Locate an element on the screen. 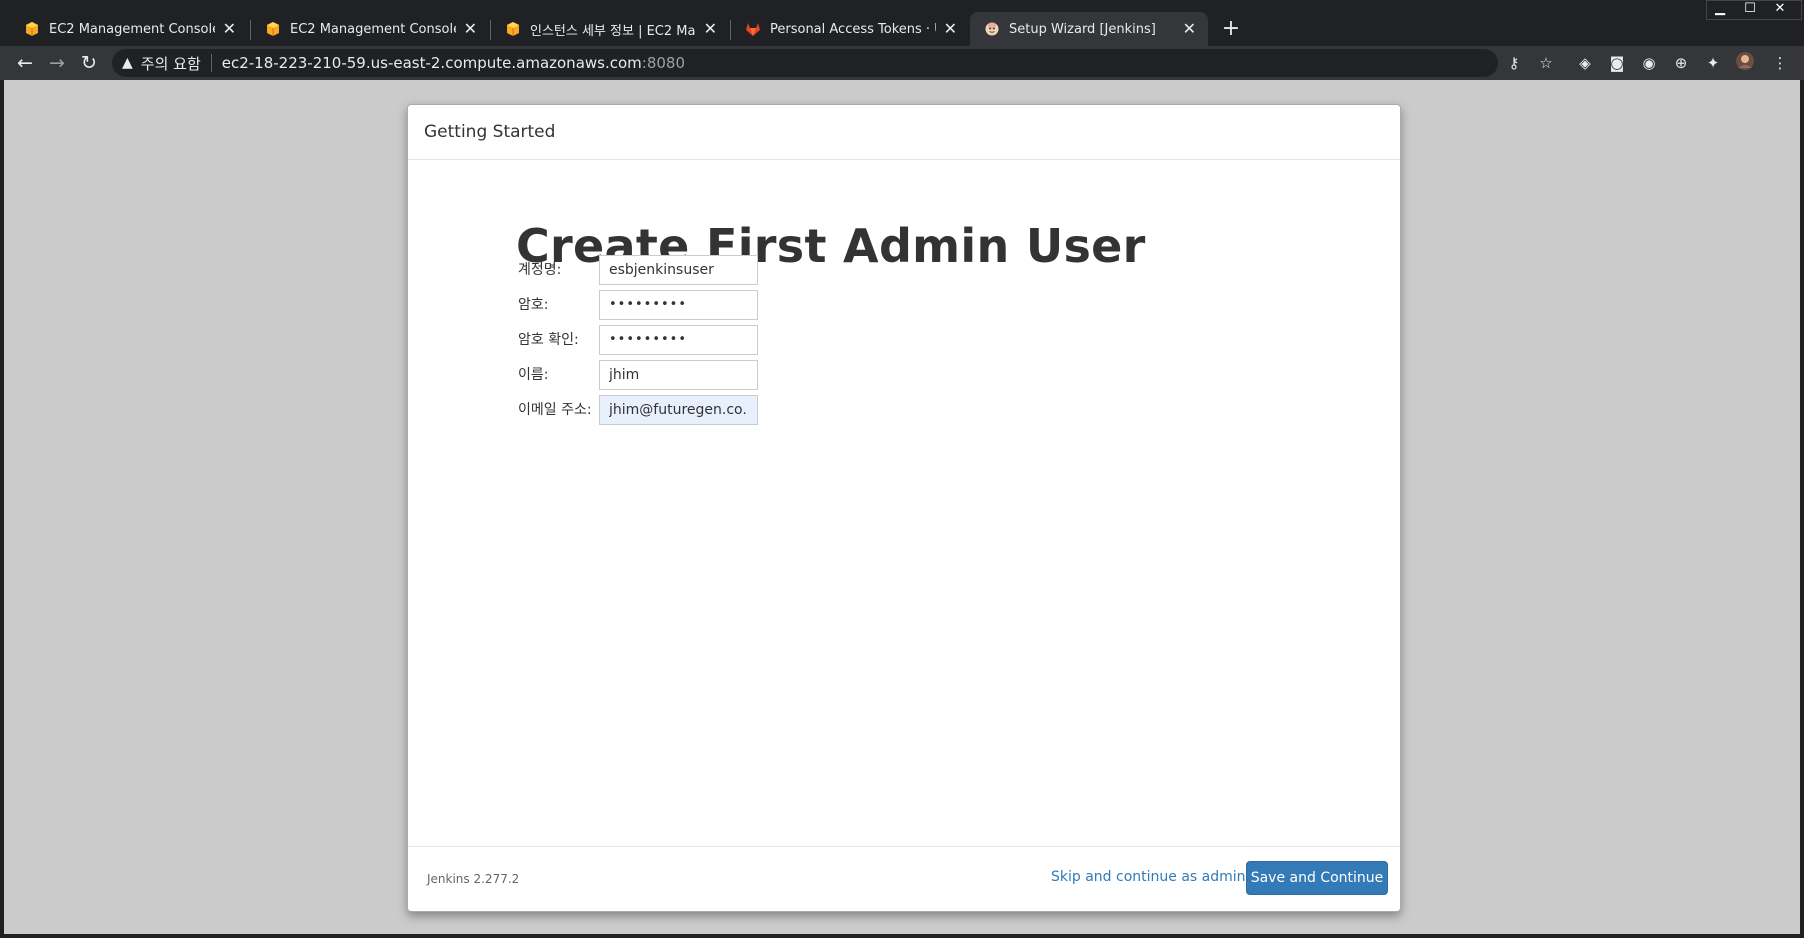  extension-shield-icon: ◈ is located at coordinates (1585, 63).